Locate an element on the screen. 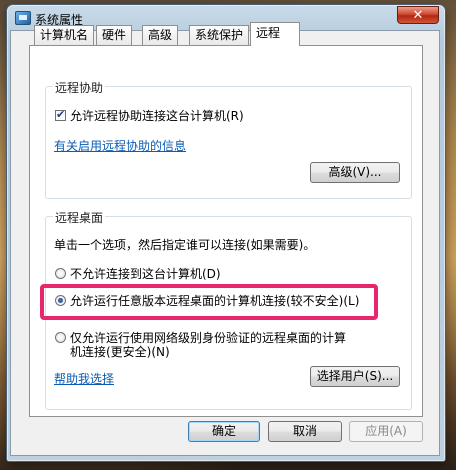 This screenshot has width=456, height=470. remote-assistance-info-link: 有关启用远程协助的信息 is located at coordinates (120, 145).